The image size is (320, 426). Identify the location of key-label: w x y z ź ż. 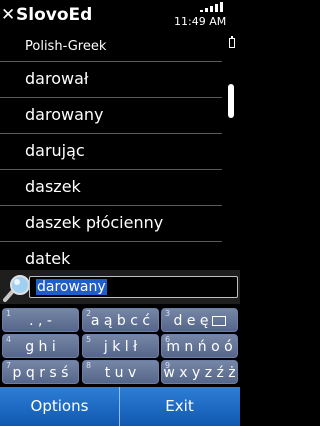
(199, 373).